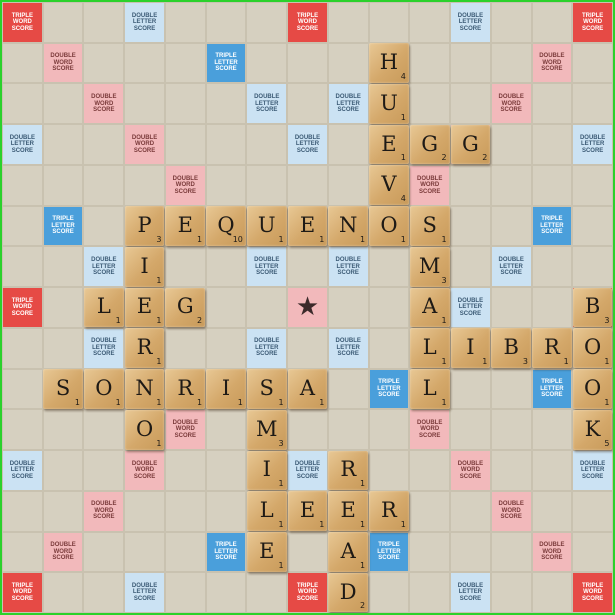  I want to click on letter-tile: V4, so click(389, 185).